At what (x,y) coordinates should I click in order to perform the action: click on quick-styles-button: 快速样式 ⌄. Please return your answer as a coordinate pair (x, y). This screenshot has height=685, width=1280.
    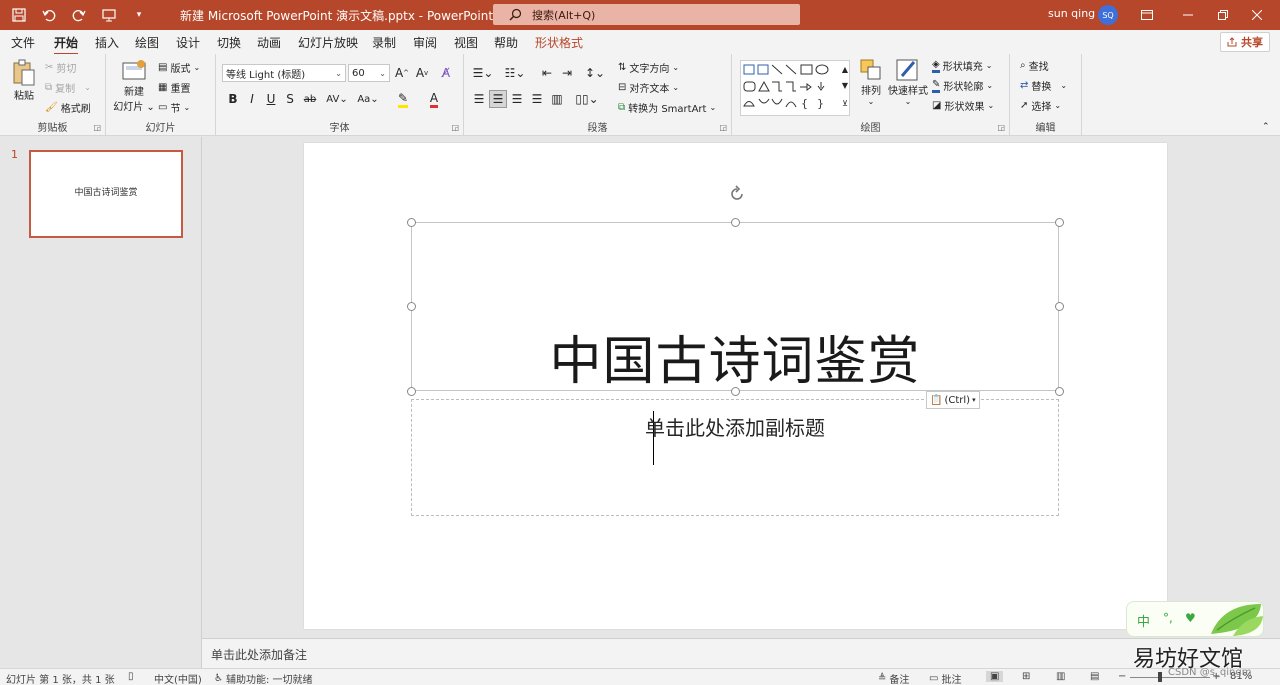
    Looking at the image, I should click on (908, 82).